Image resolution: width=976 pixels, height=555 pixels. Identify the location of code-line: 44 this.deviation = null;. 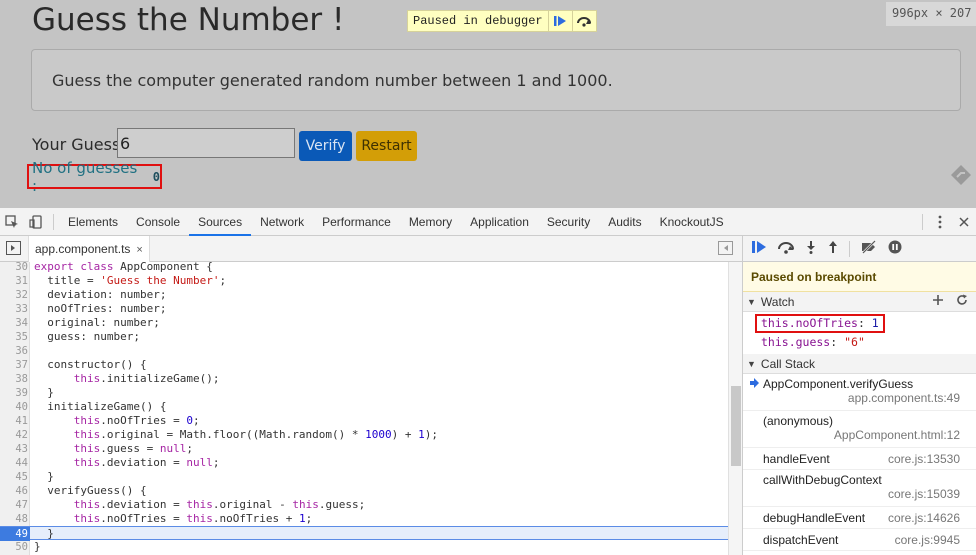
(364, 463).